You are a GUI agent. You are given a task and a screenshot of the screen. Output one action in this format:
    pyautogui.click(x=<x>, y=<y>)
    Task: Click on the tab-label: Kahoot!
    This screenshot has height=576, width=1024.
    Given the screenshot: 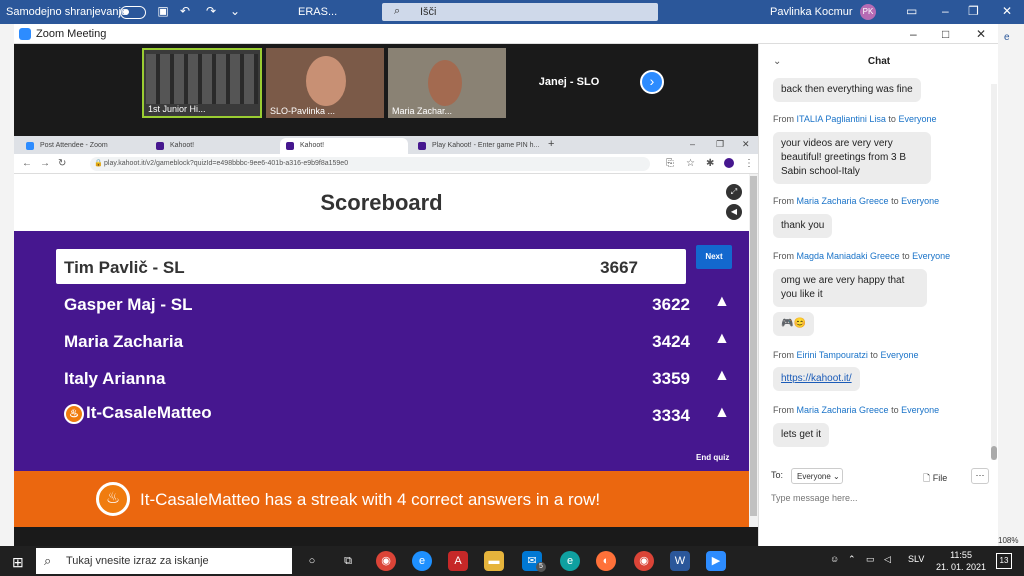 What is the action you would take?
    pyautogui.click(x=182, y=145)
    